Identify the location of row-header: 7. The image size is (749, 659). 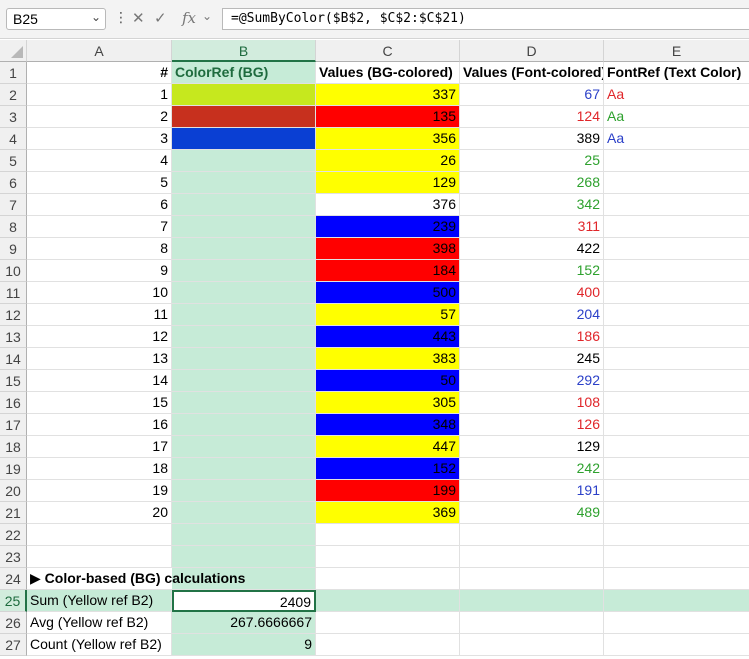
(13, 205).